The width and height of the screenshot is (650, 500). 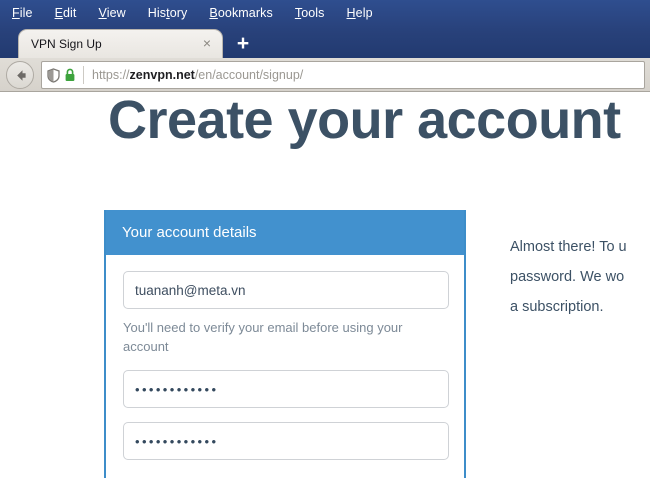 I want to click on menu-item-file: File, so click(x=22, y=13).